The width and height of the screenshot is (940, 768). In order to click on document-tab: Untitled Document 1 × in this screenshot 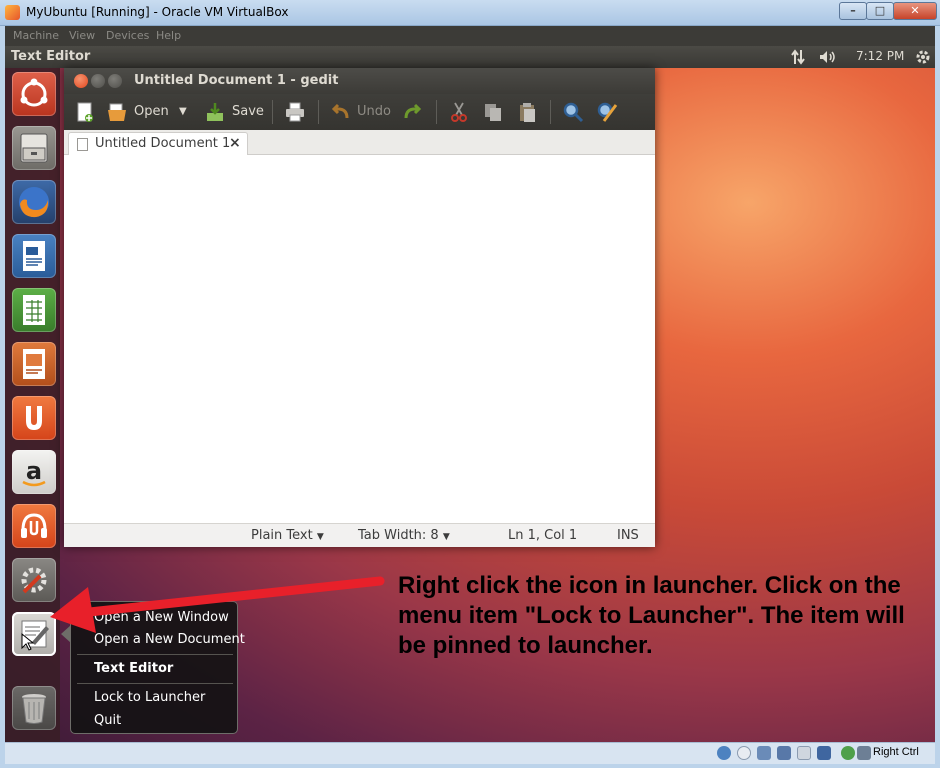, I will do `click(158, 144)`.